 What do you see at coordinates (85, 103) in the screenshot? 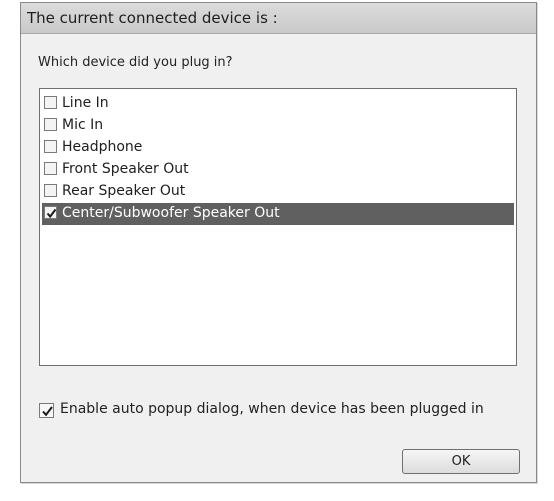
I see `device-label: Line In` at bounding box center [85, 103].